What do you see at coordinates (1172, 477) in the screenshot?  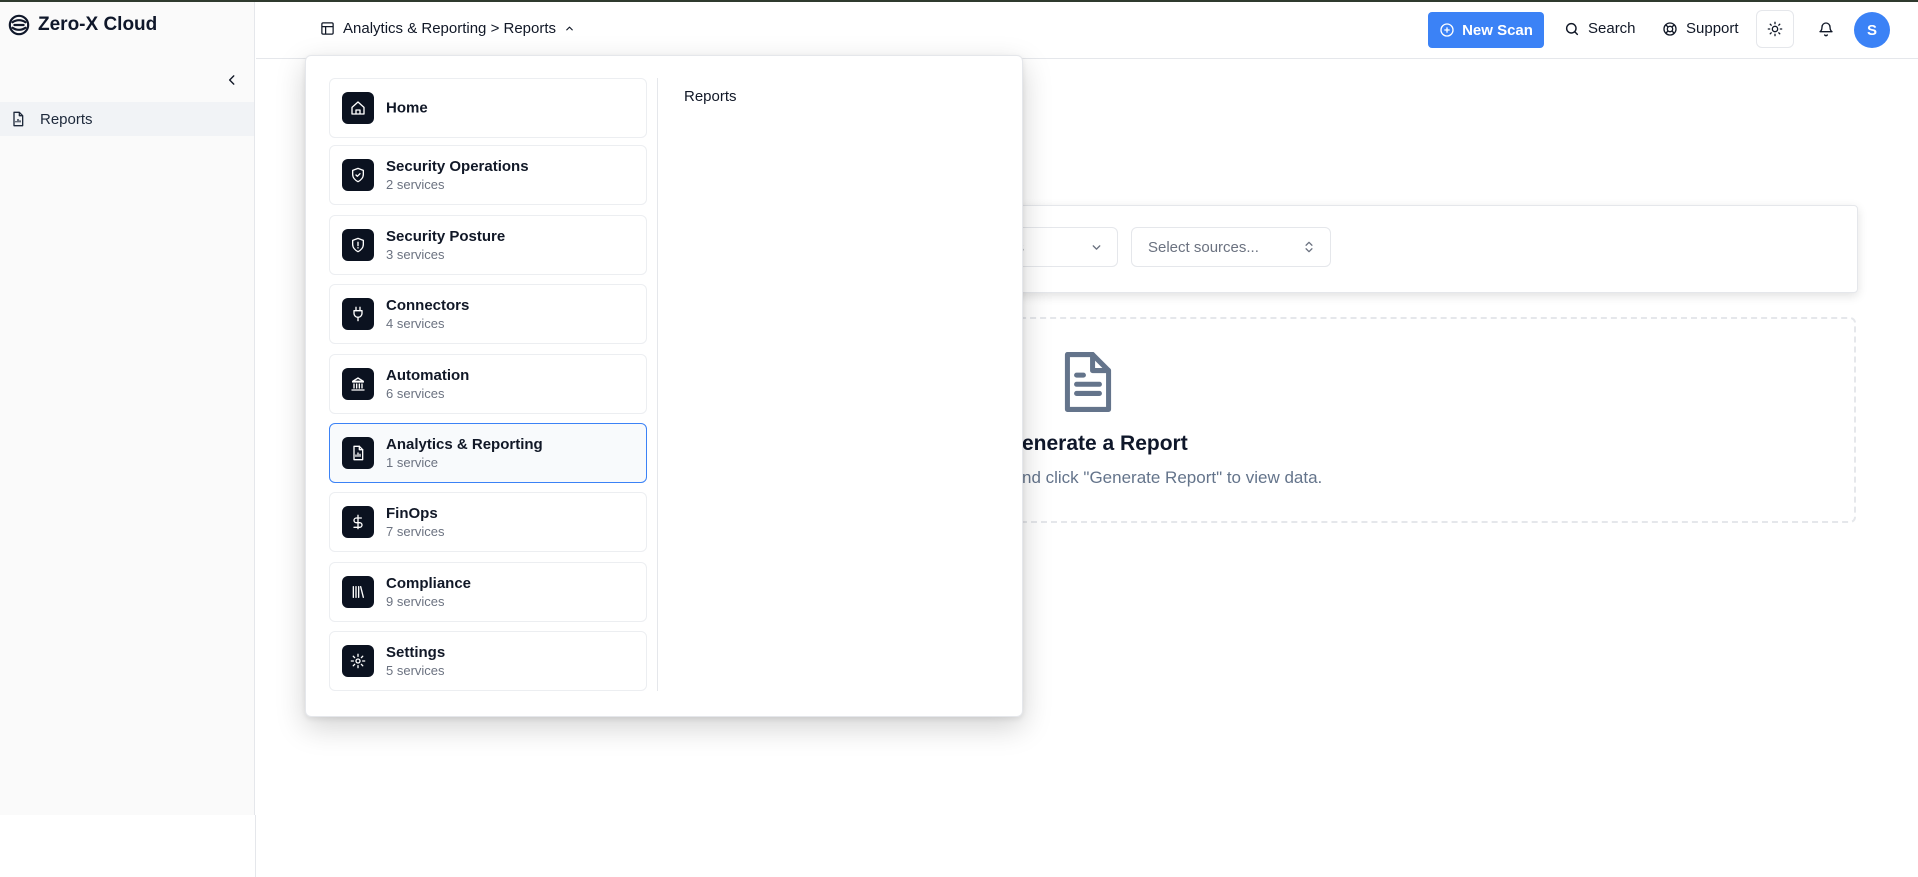 I see `empty-state-description: nd click "Generate Report" to view data.` at bounding box center [1172, 477].